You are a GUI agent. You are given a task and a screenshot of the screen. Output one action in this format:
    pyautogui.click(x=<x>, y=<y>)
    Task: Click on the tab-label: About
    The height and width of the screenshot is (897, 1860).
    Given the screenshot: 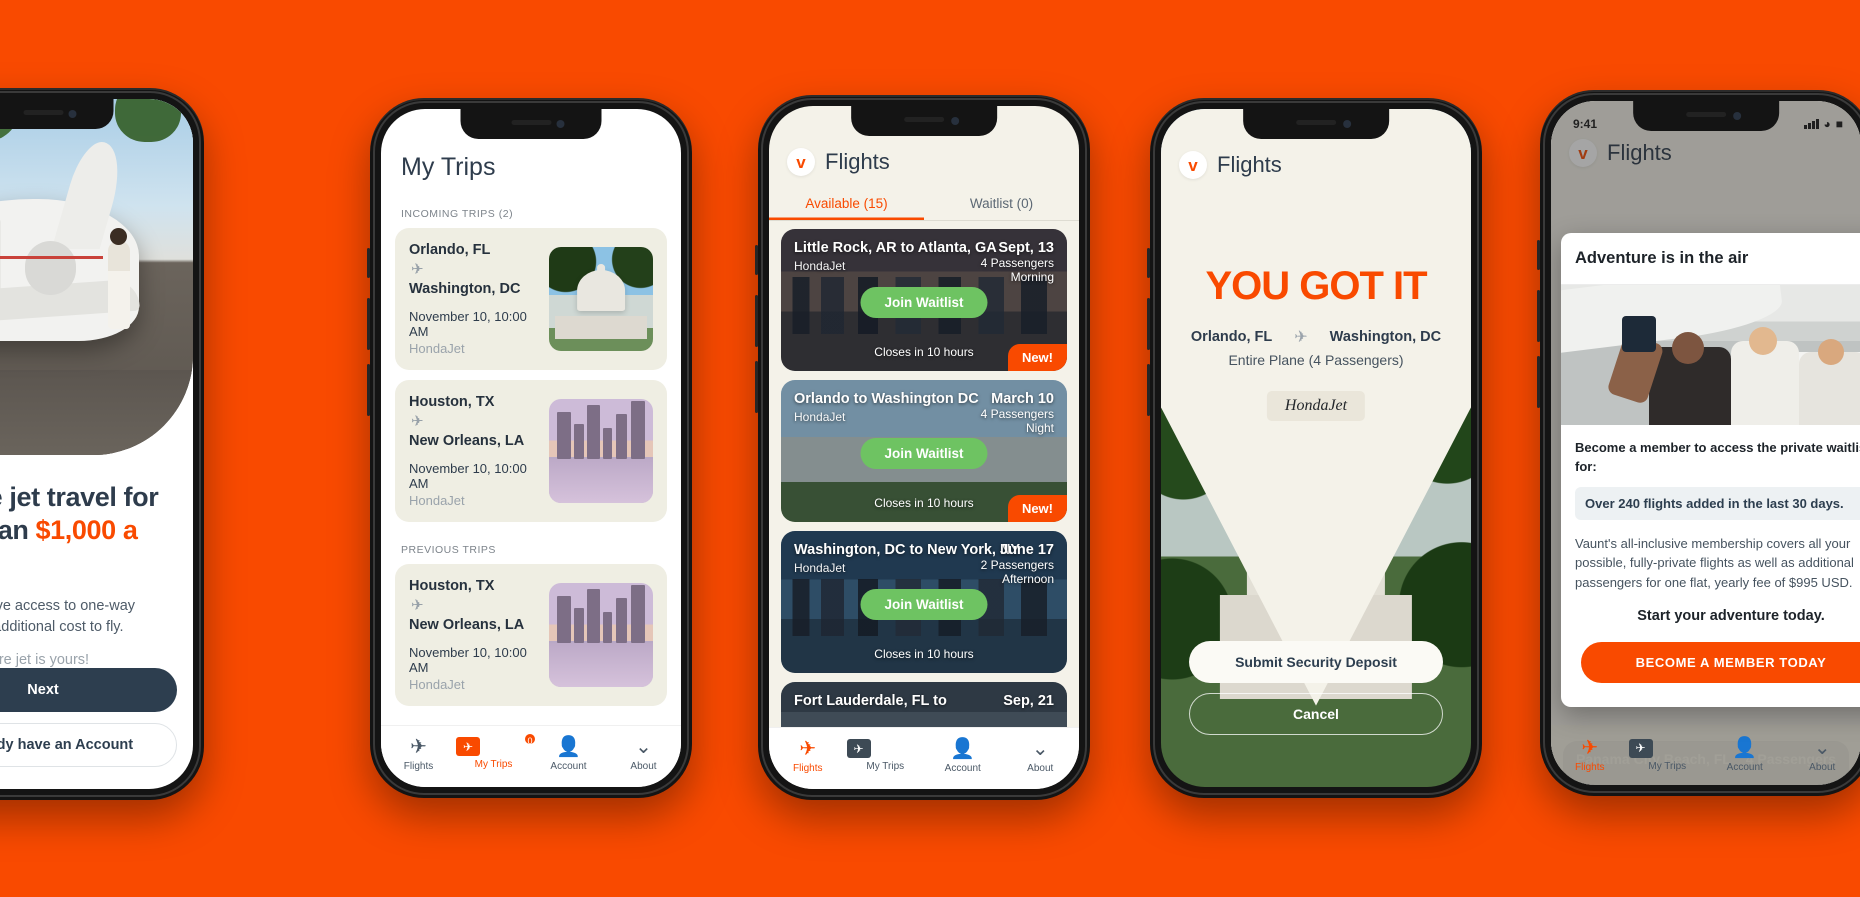 What is the action you would take?
    pyautogui.click(x=1822, y=767)
    